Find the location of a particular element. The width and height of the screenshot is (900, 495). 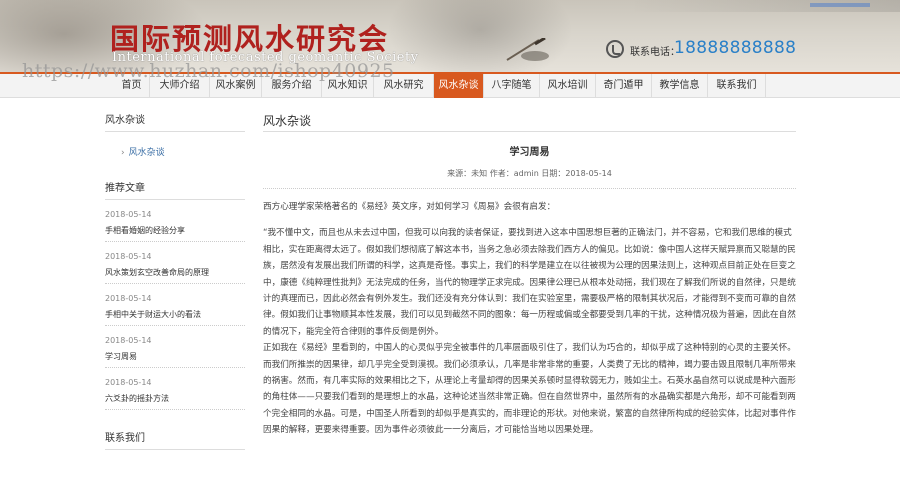

recommend-item: 2018-05-14 学习周易 is located at coordinates (175, 351).